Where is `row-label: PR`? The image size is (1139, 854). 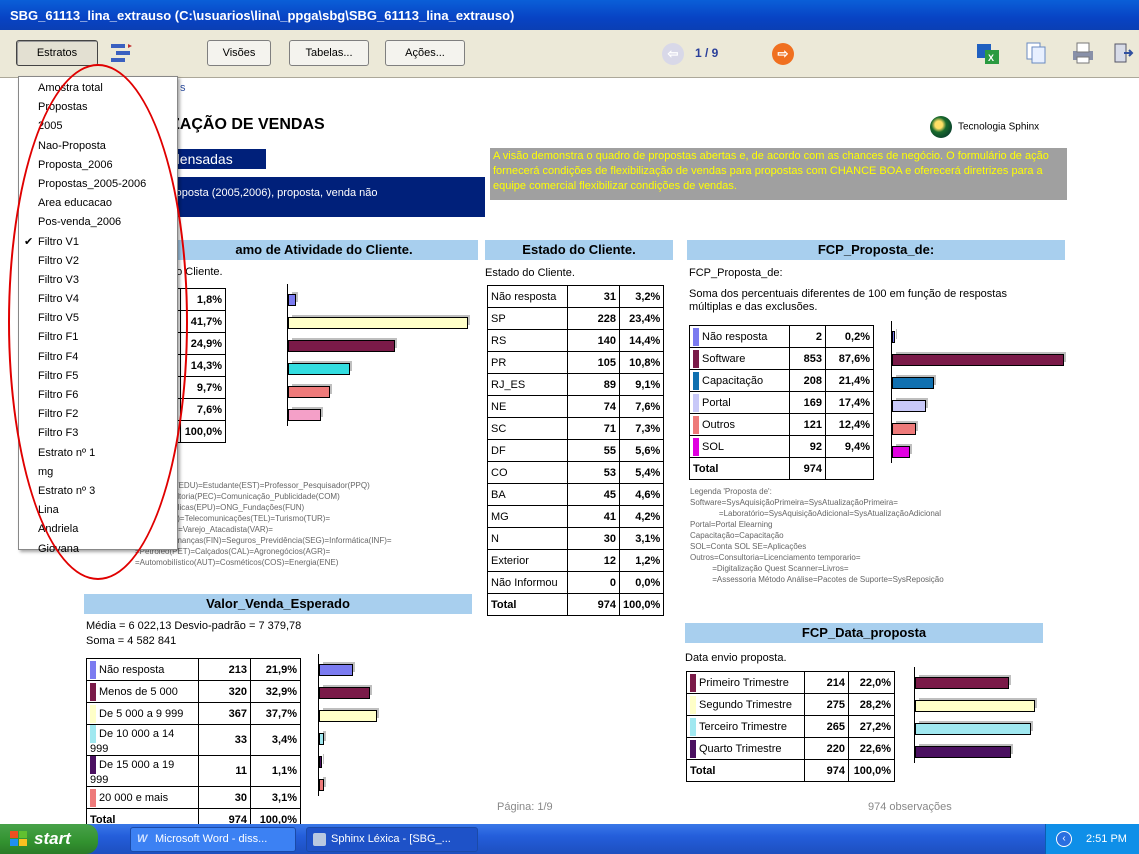 row-label: PR is located at coordinates (527, 362).